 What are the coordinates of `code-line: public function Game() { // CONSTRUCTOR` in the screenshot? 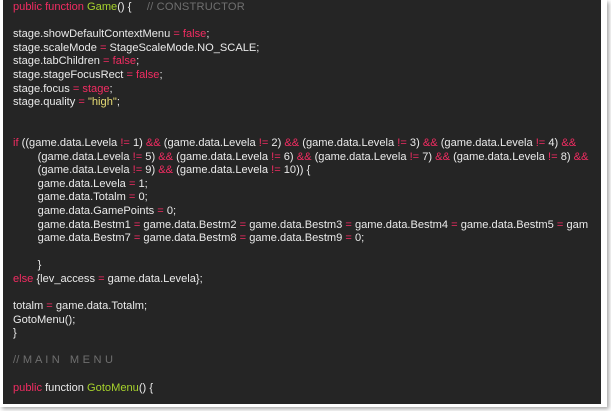 It's located at (300, 8).